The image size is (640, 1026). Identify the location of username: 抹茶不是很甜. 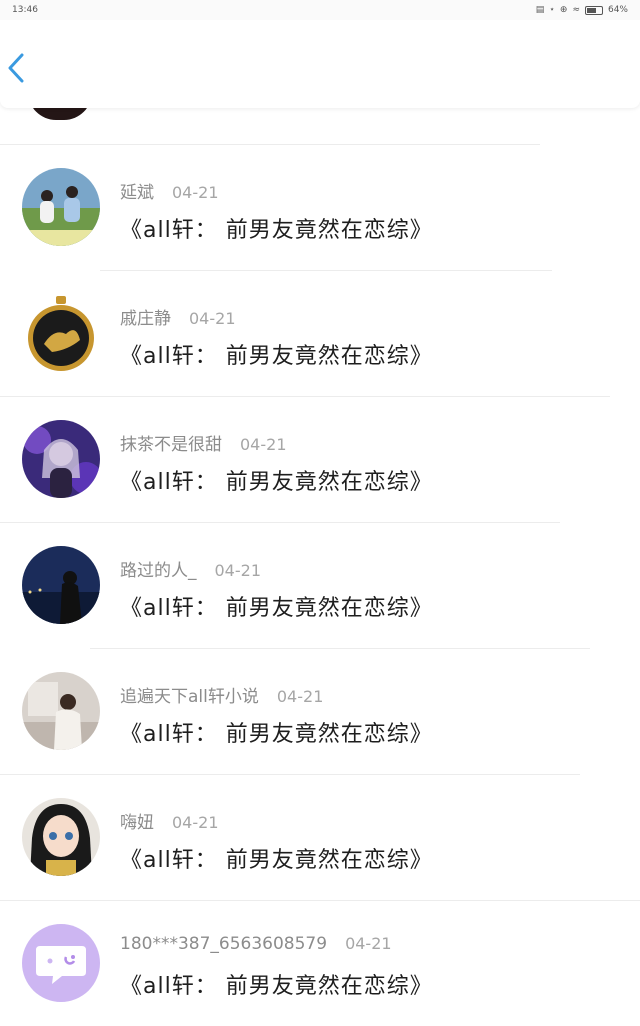
(171, 445).